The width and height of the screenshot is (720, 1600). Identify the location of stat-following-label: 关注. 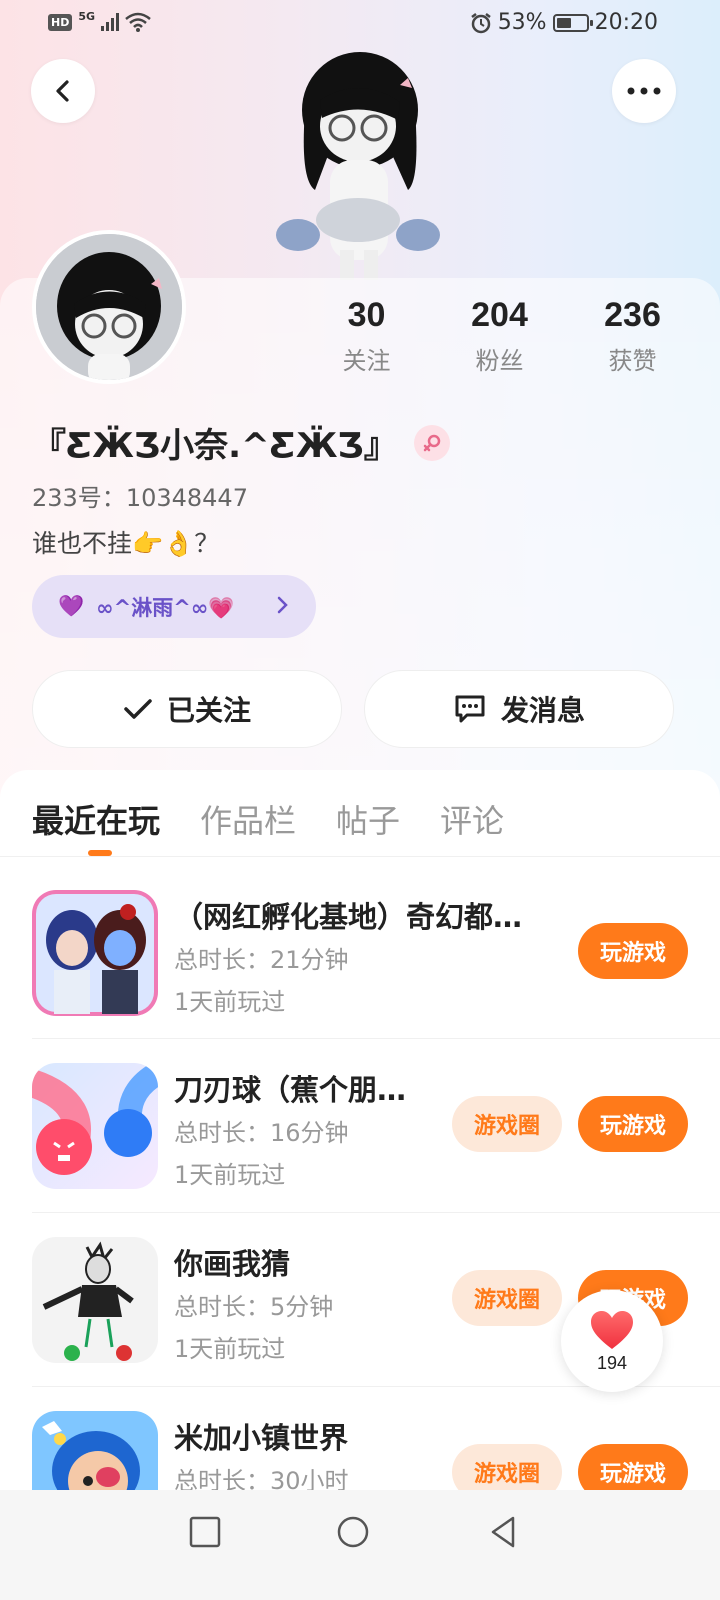
(366, 361).